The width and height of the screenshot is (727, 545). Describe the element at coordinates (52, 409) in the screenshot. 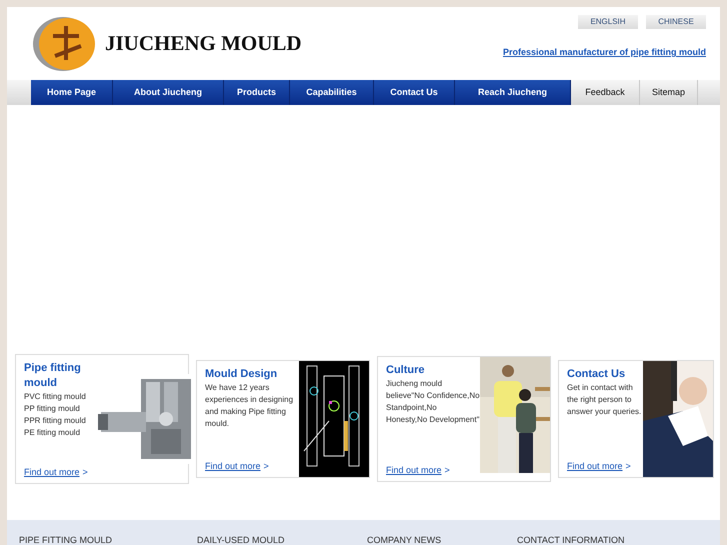

I see `card-text: PP fitting mould` at that location.